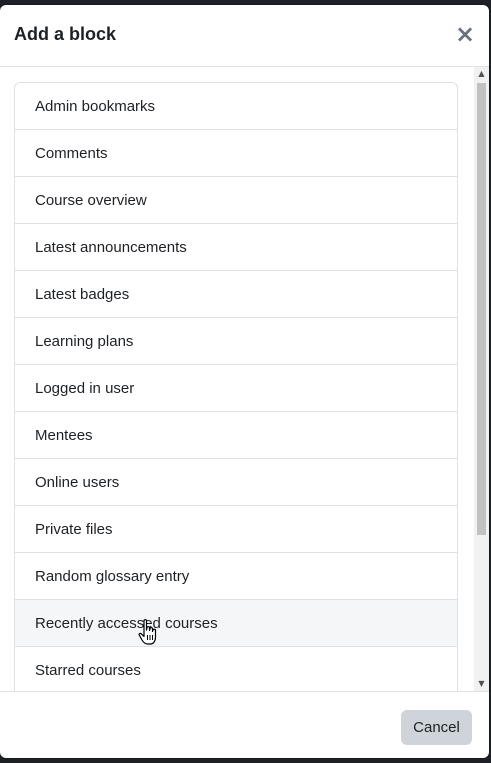 The image size is (491, 763). What do you see at coordinates (465, 34) in the screenshot?
I see `close-icon: ×` at bounding box center [465, 34].